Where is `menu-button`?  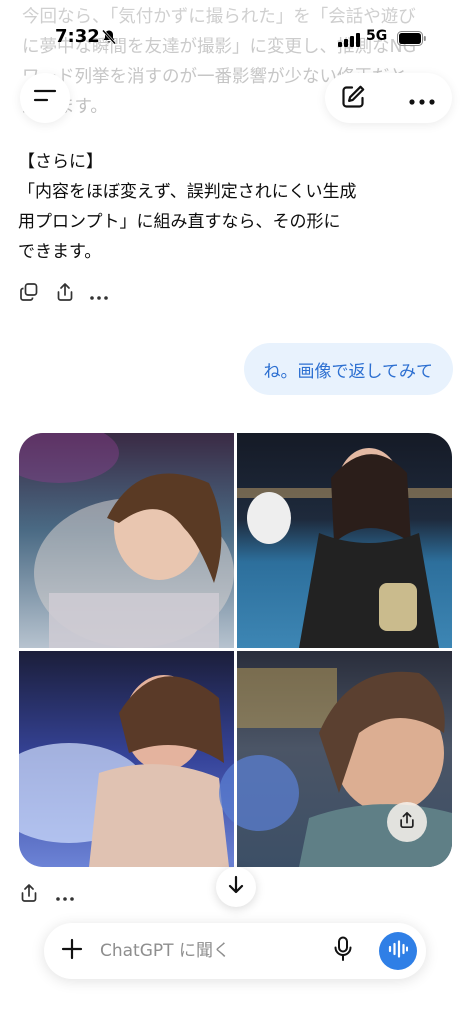 menu-button is located at coordinates (45, 98).